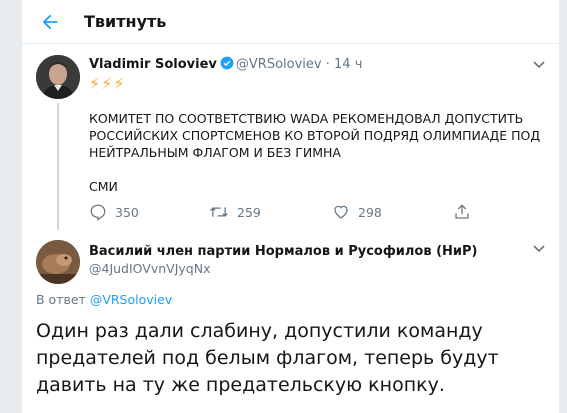 The width and height of the screenshot is (567, 413). What do you see at coordinates (153, 64) in the screenshot?
I see `author-name: Vladimir Soloviev` at bounding box center [153, 64].